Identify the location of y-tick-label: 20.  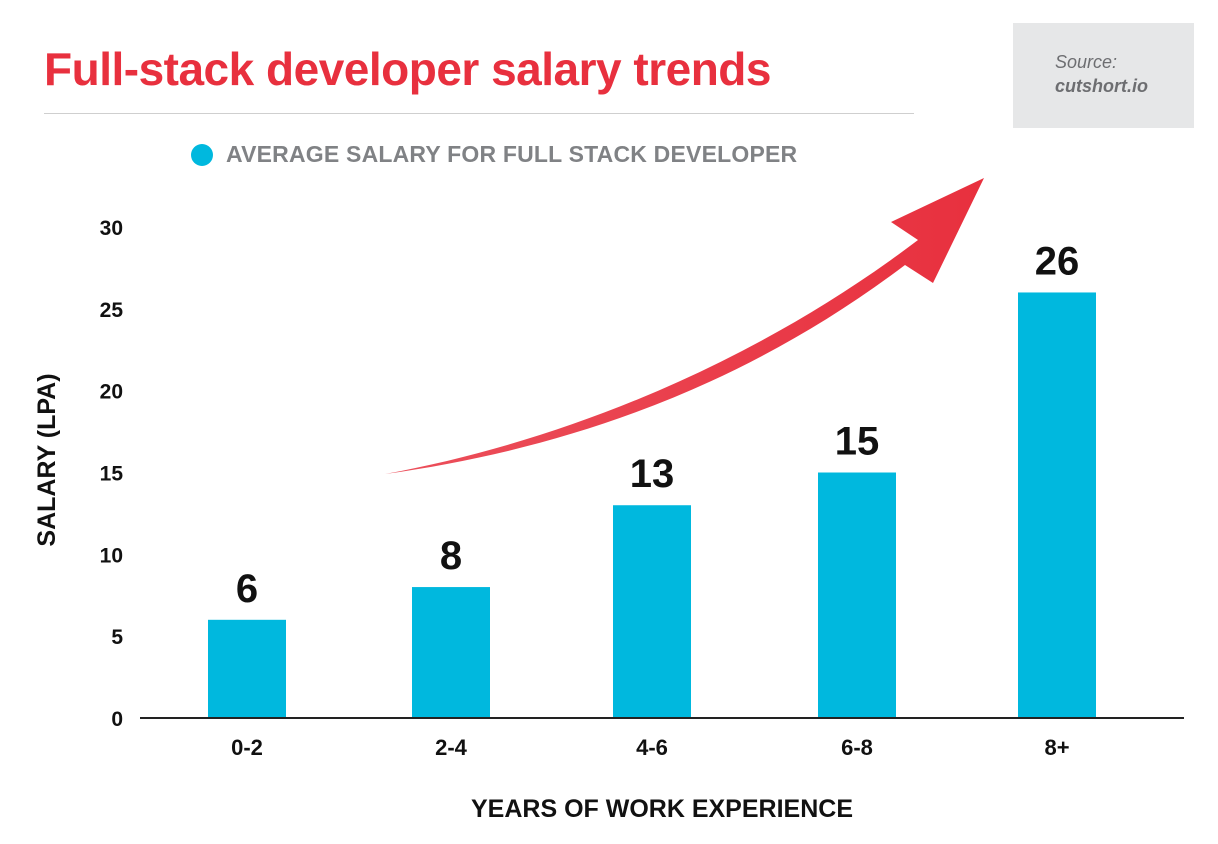
(111, 392).